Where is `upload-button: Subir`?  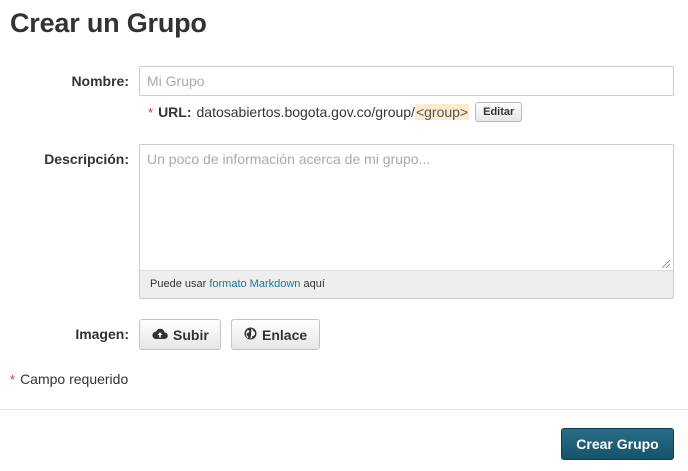 upload-button: Subir is located at coordinates (180, 334).